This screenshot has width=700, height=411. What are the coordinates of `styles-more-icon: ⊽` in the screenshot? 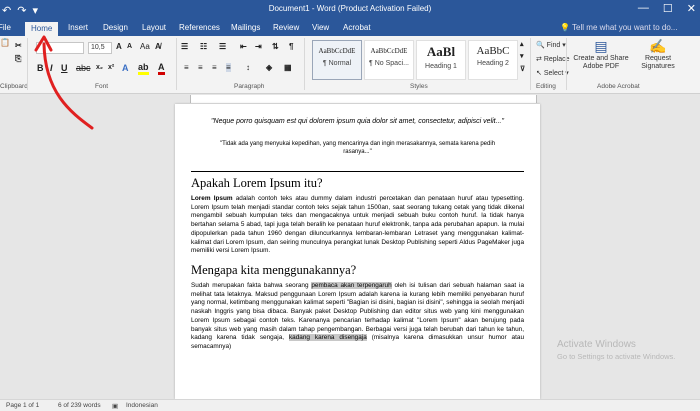 It's located at (522, 69).